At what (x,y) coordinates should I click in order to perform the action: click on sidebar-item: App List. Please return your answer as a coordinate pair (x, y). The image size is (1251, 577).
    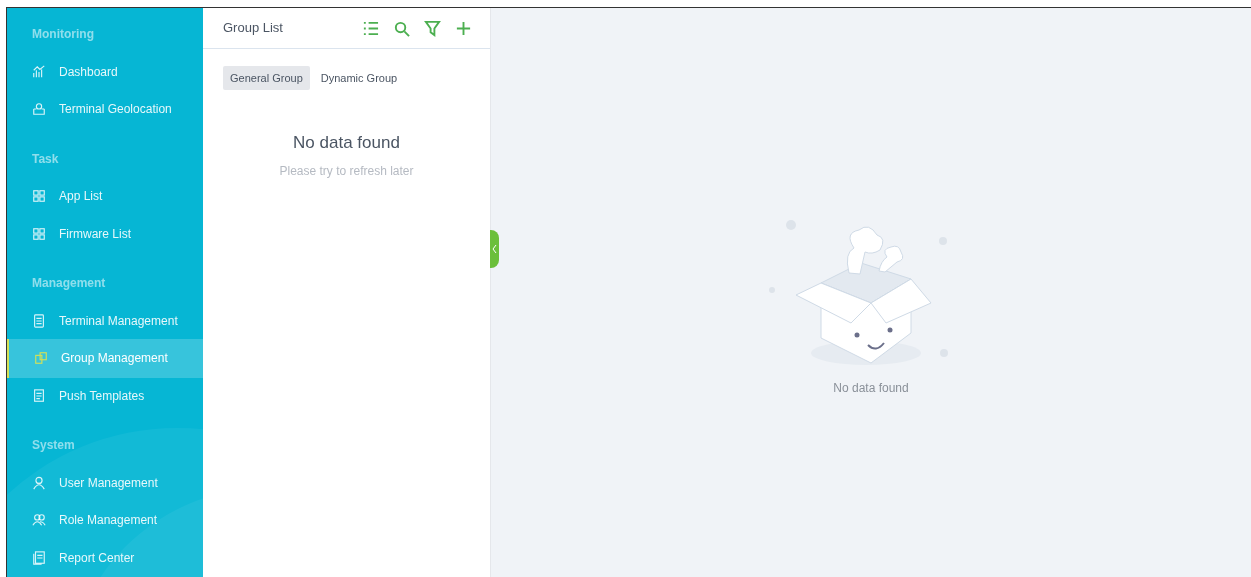
    Looking at the image, I should click on (105, 196).